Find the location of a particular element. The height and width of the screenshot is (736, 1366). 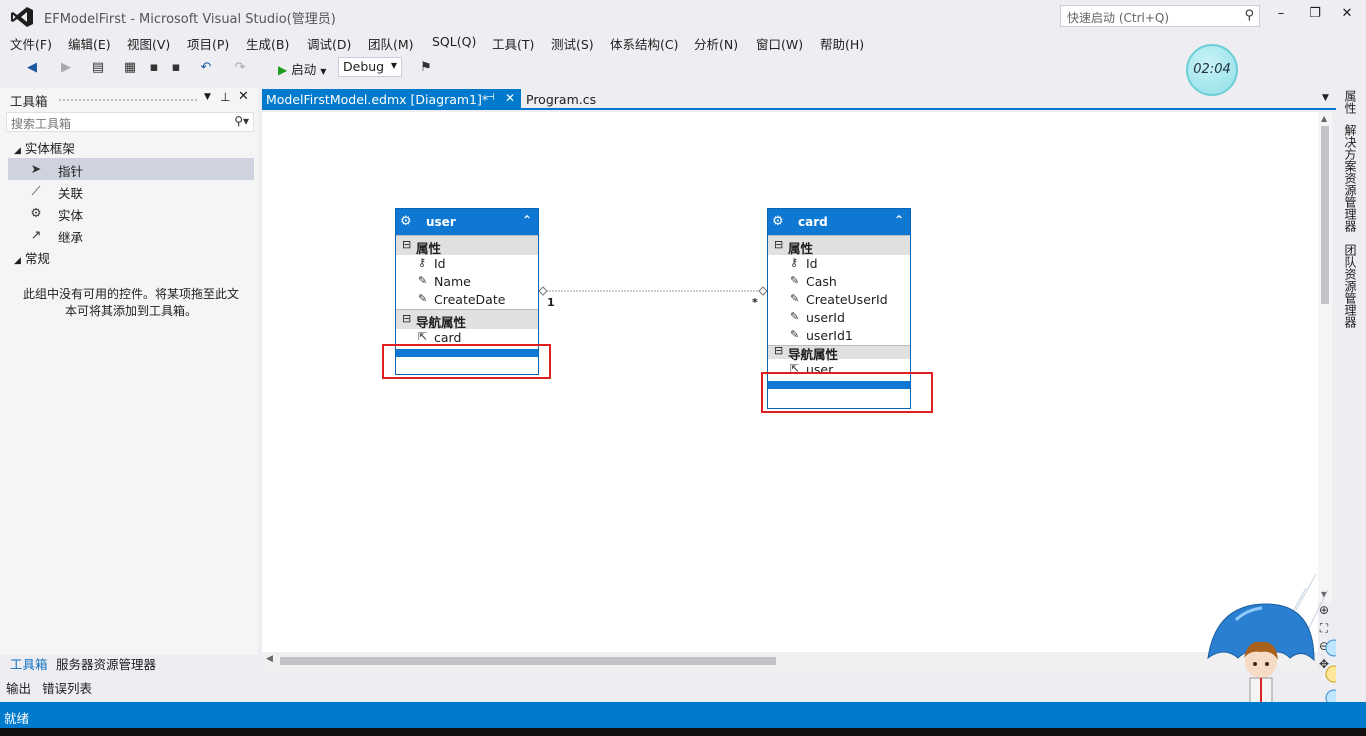

toolbox-group-general: ◢ 常规 is located at coordinates (32, 257).